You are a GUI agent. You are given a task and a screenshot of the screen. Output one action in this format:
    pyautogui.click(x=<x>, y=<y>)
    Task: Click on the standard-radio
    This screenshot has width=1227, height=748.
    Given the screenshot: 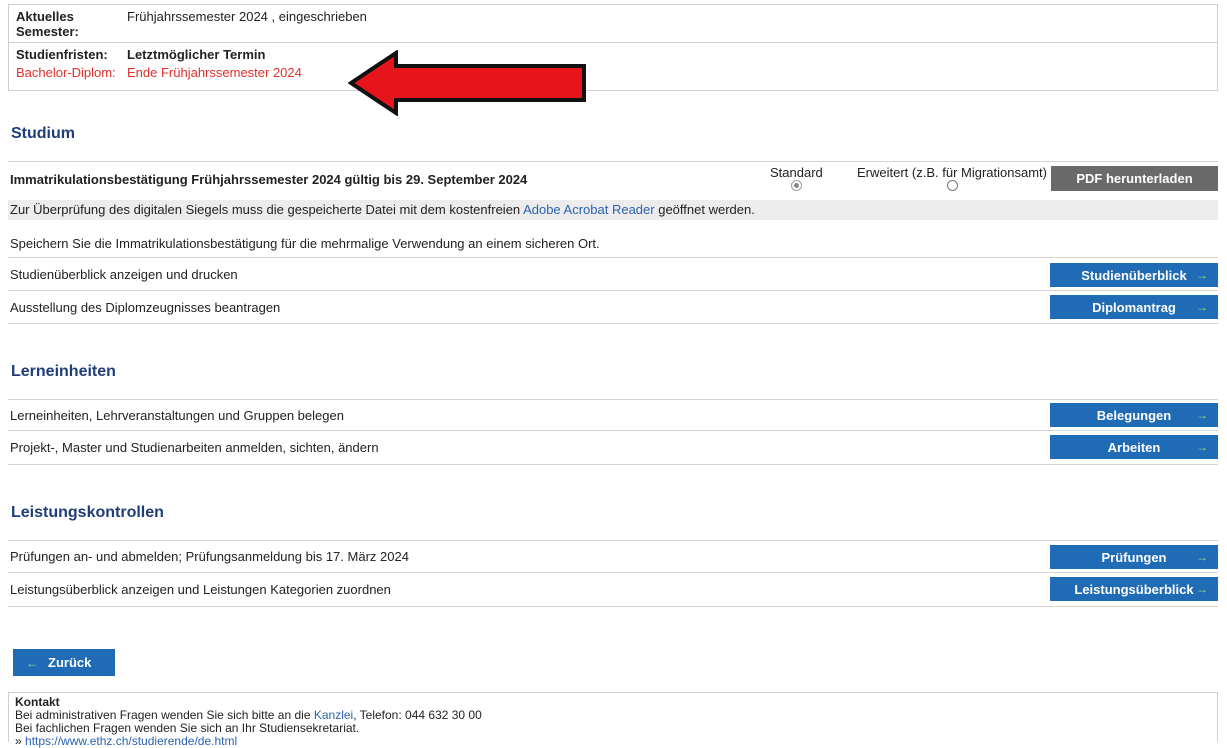 What is the action you would take?
    pyautogui.click(x=796, y=185)
    